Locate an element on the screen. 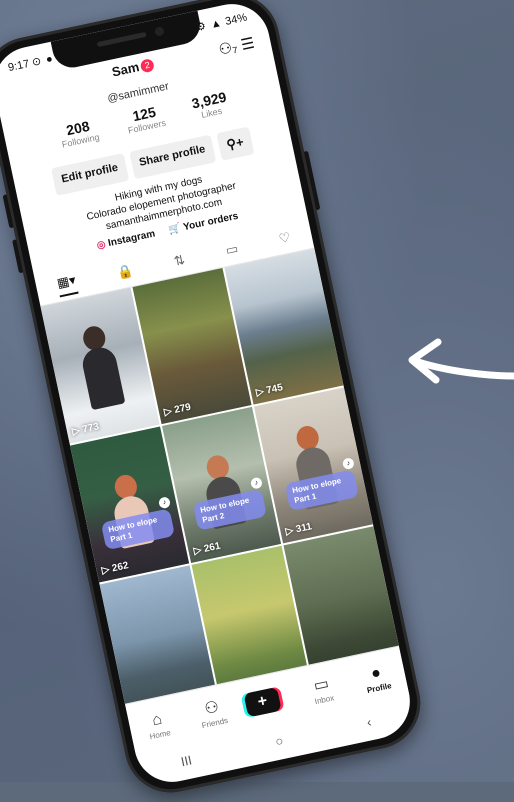 This screenshot has height=802, width=514. pointer-arrow-icon is located at coordinates (461, 361).